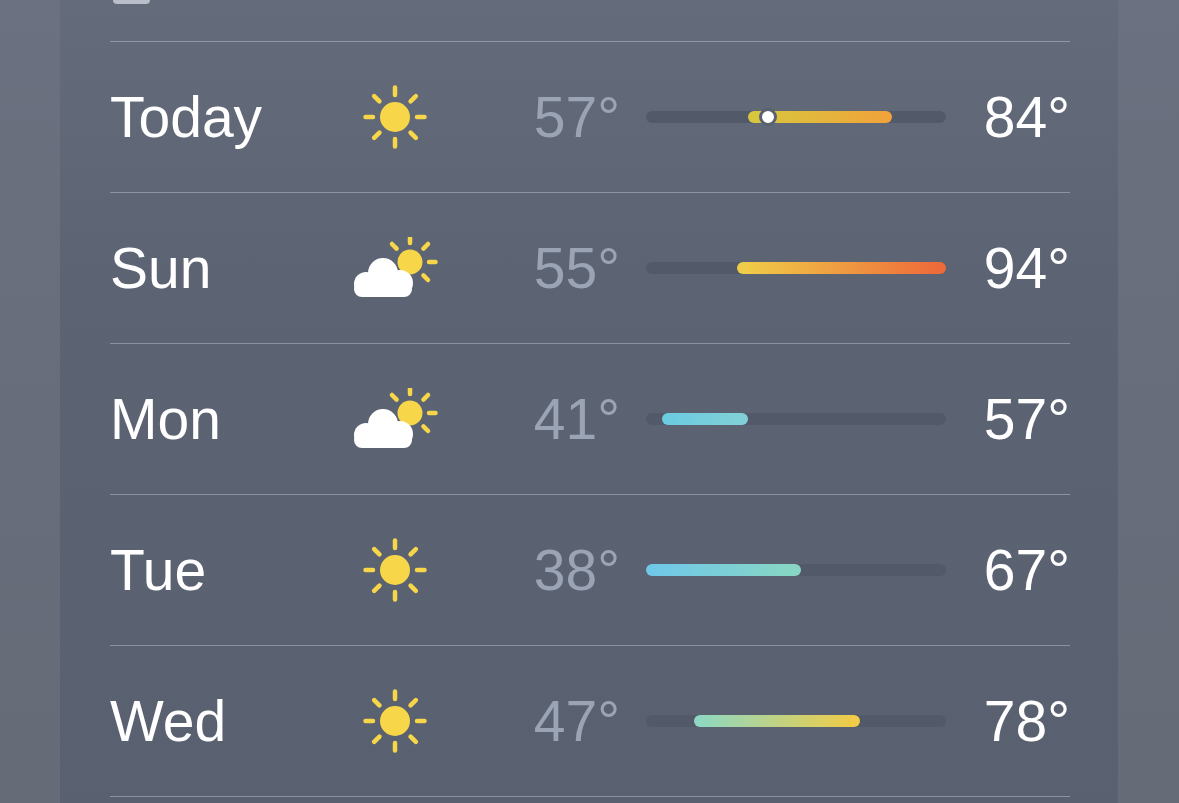 This screenshot has height=803, width=1179. What do you see at coordinates (131, 2) in the screenshot?
I see `cropped-tile-icon` at bounding box center [131, 2].